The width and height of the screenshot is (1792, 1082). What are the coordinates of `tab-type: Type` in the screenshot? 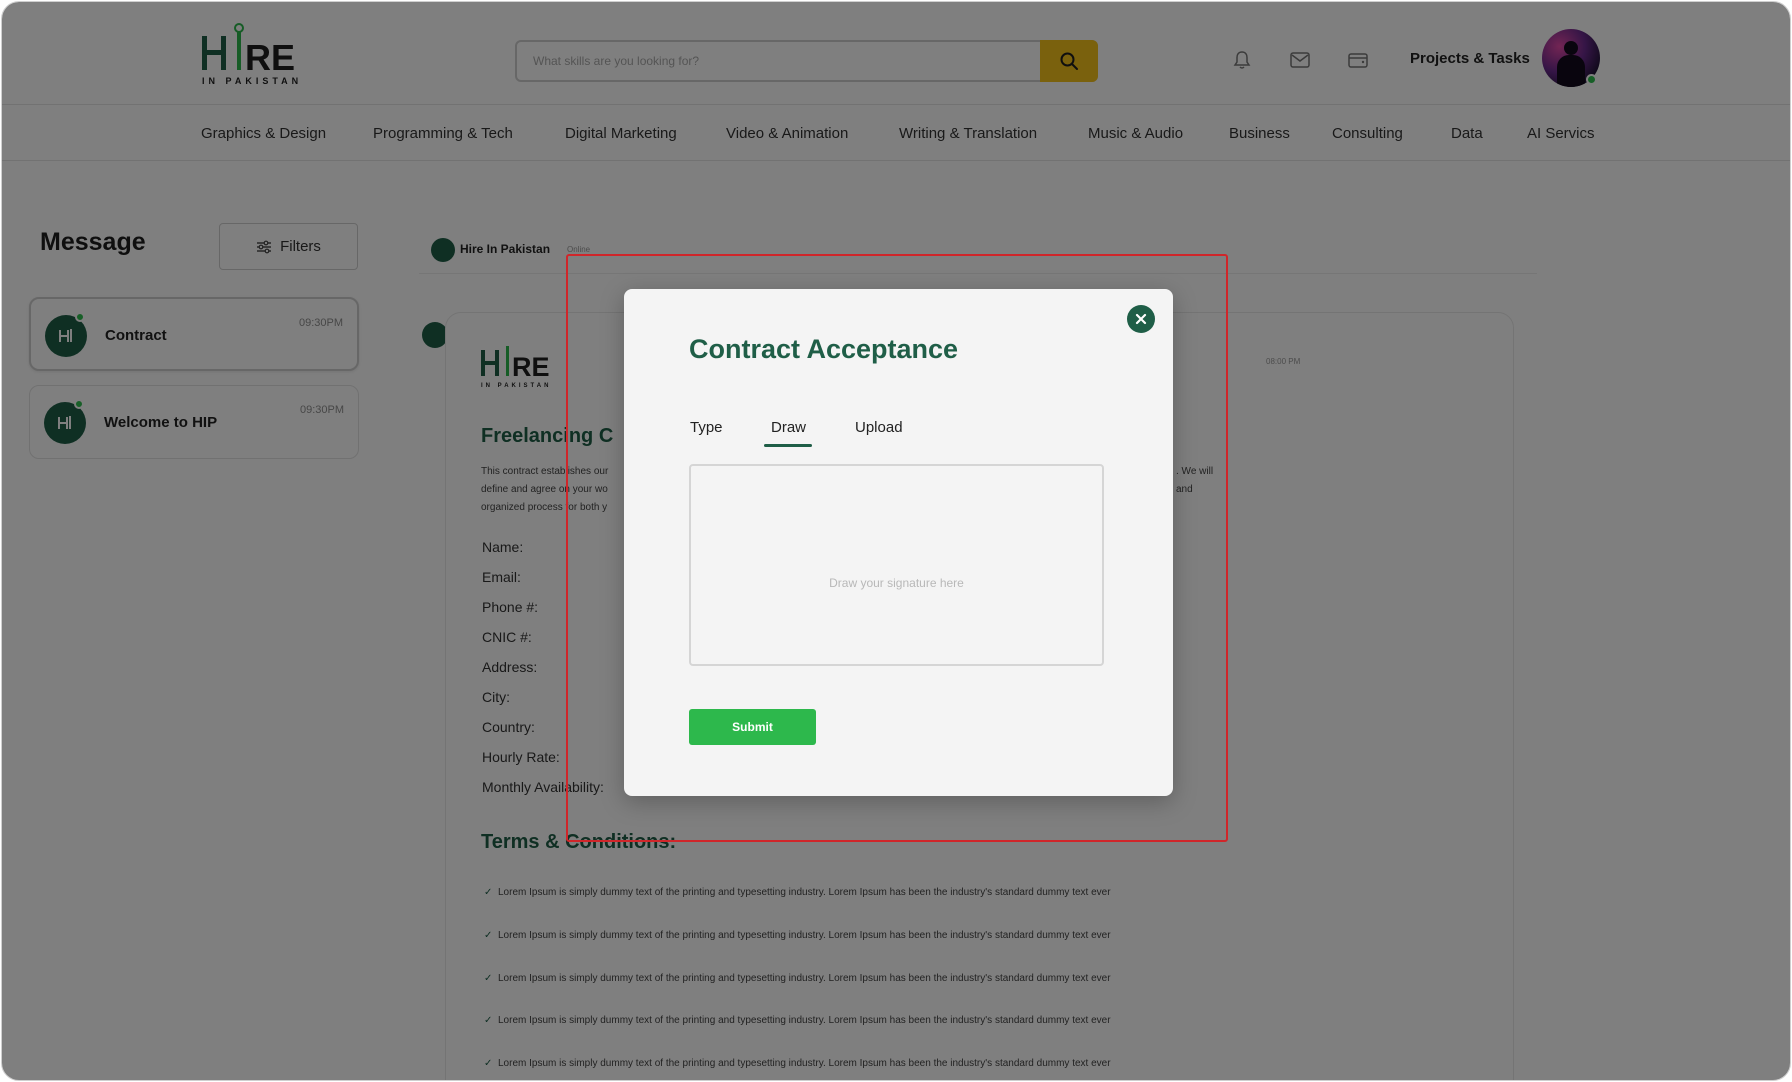 It's located at (706, 427).